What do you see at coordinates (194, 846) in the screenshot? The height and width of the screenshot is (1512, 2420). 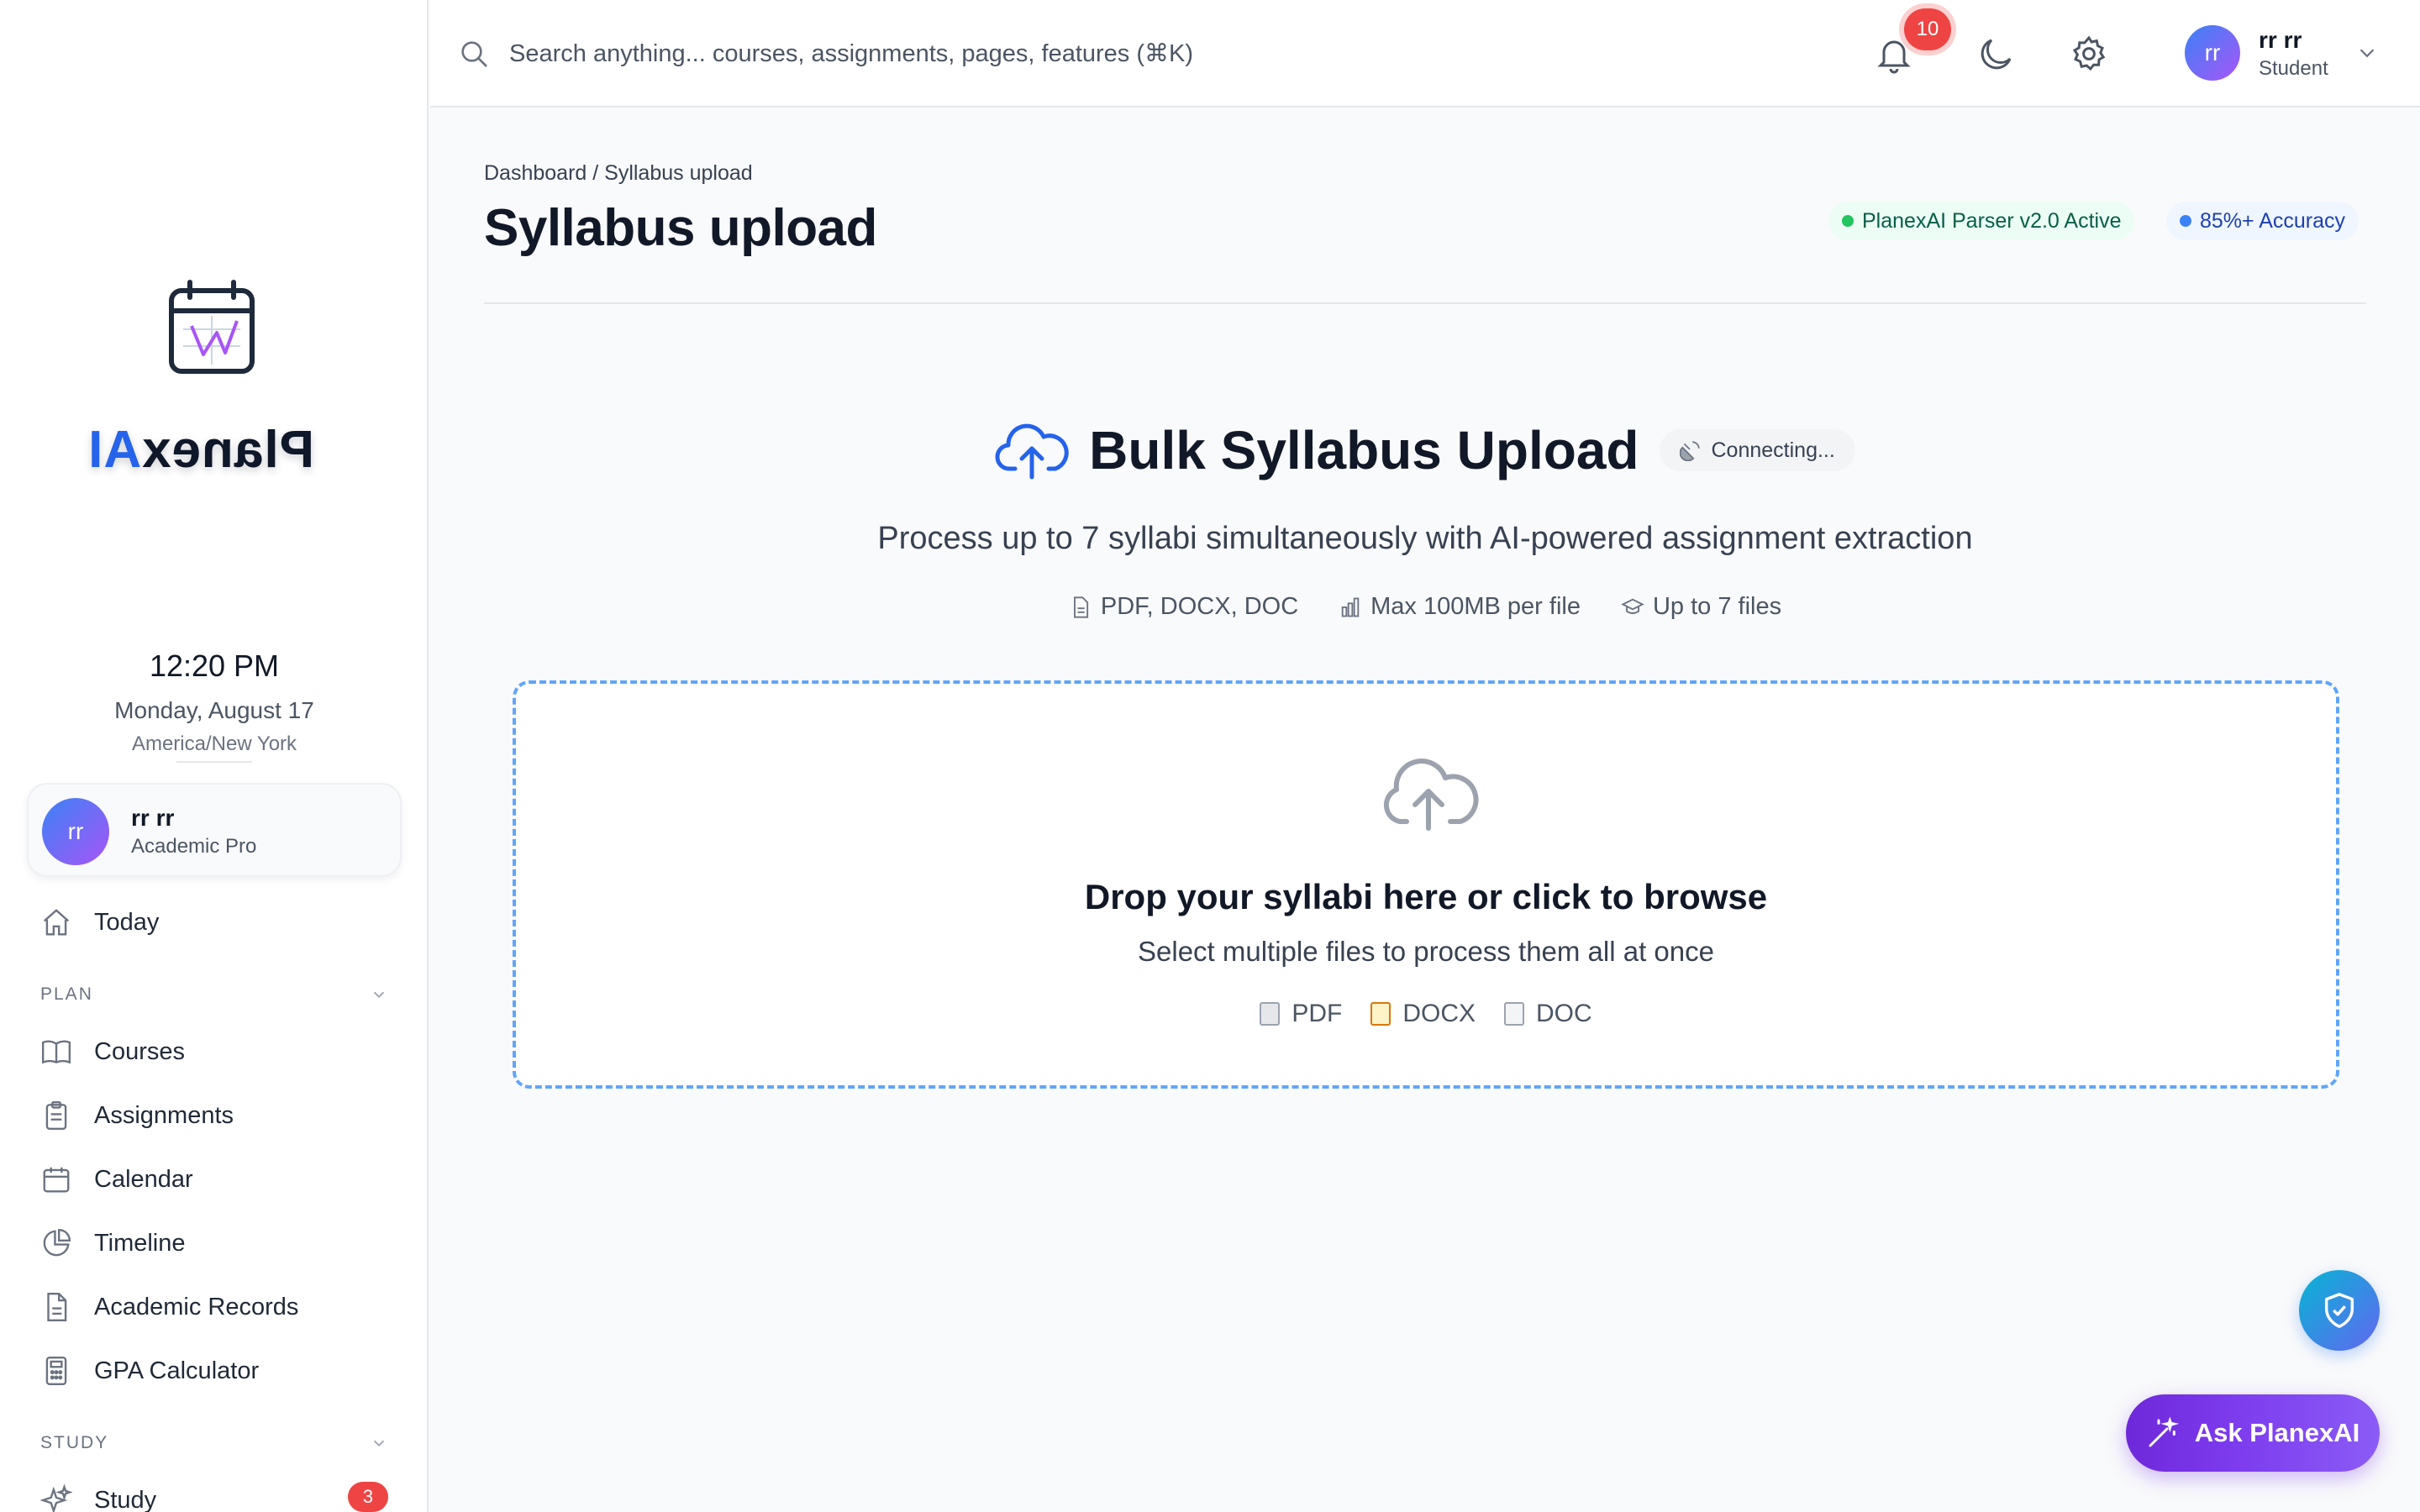 I see `profile-plan: Academic Pro` at bounding box center [194, 846].